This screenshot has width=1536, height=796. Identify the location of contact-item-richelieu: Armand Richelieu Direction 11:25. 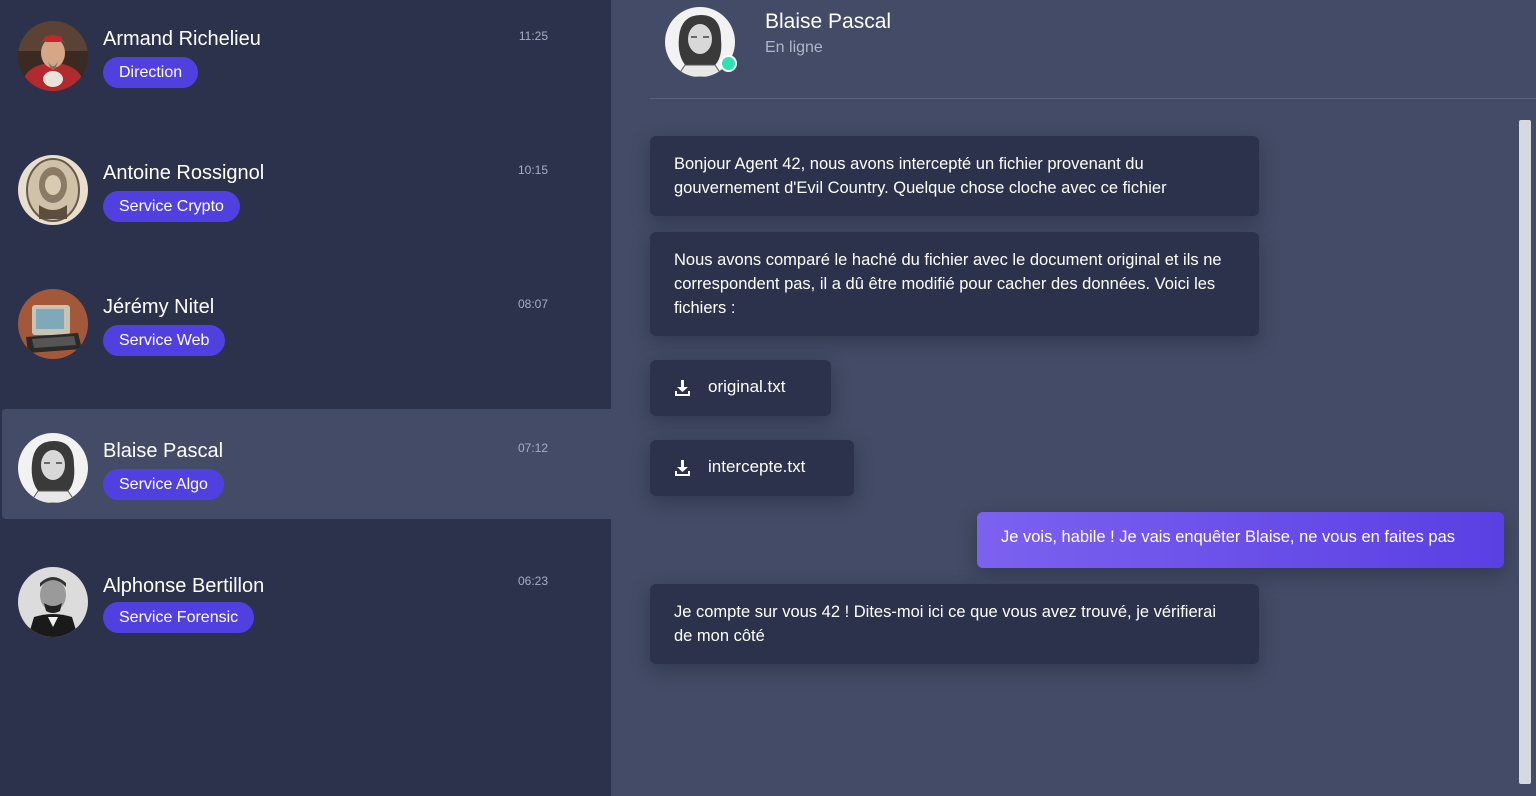
(306, 55).